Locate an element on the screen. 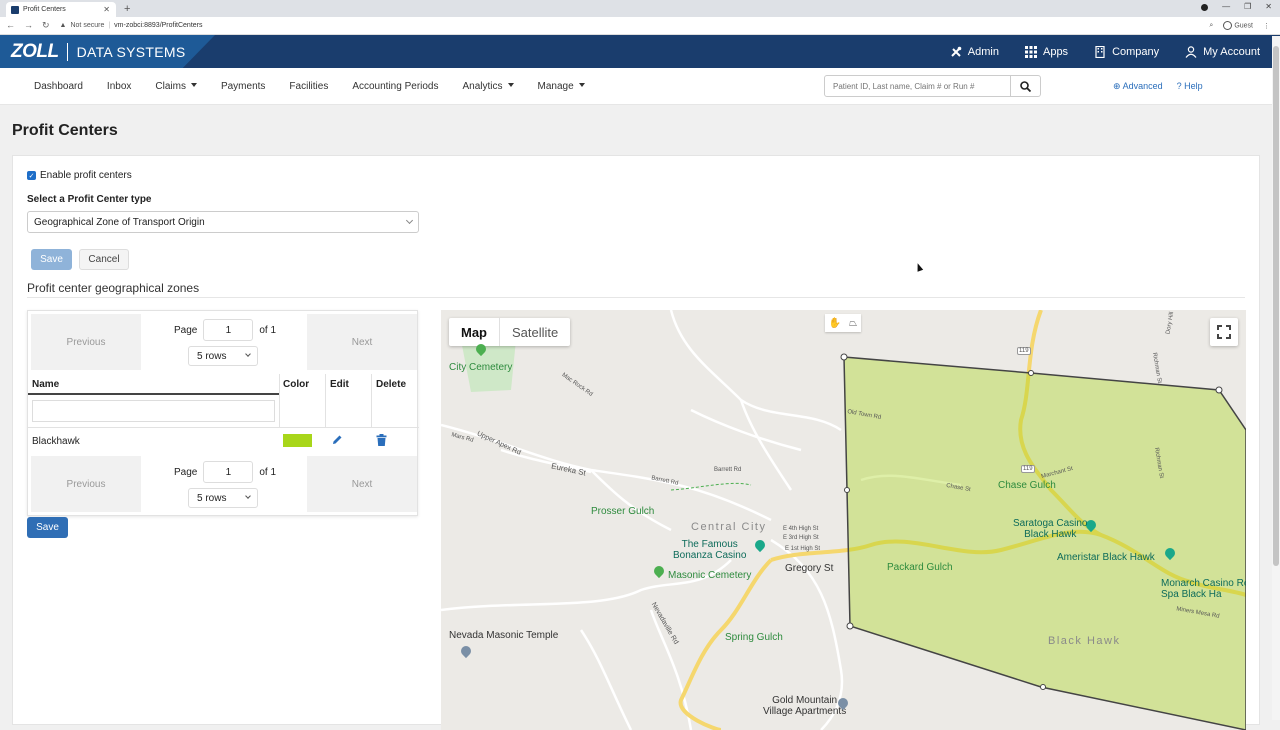  page-scrollbar is located at coordinates (1276, 378).